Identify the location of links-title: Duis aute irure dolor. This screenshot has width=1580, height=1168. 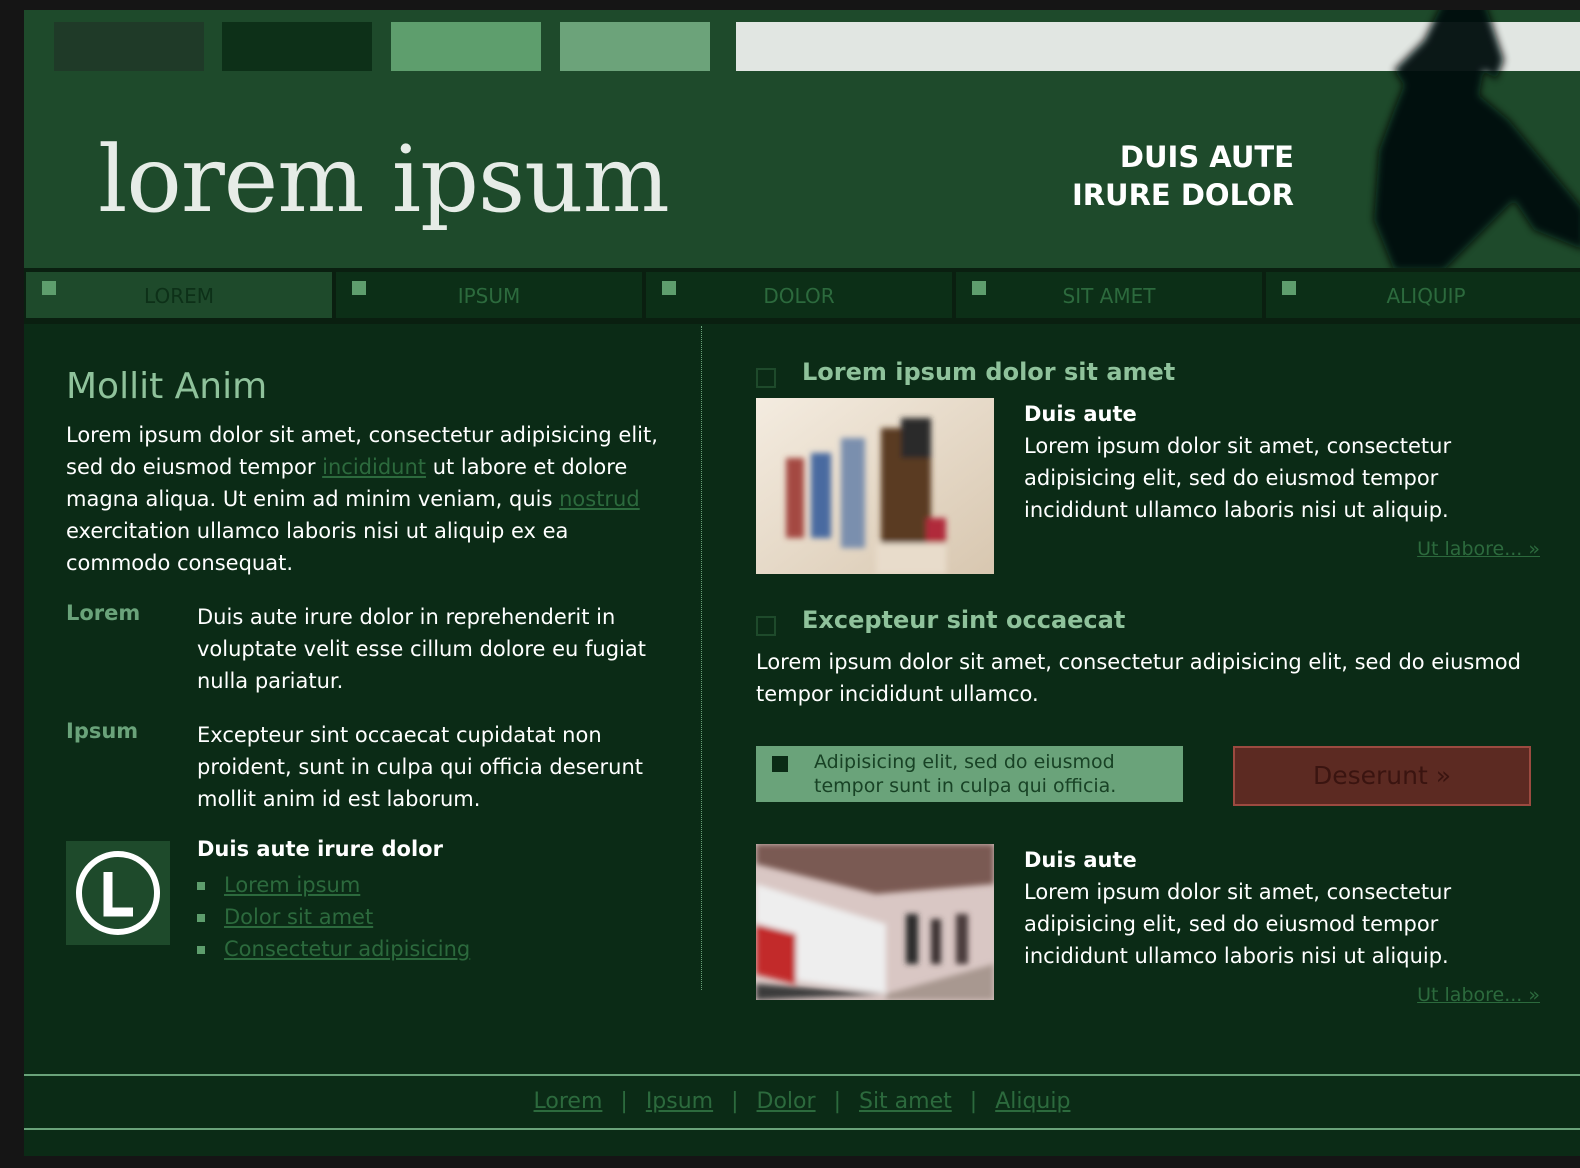
(320, 849).